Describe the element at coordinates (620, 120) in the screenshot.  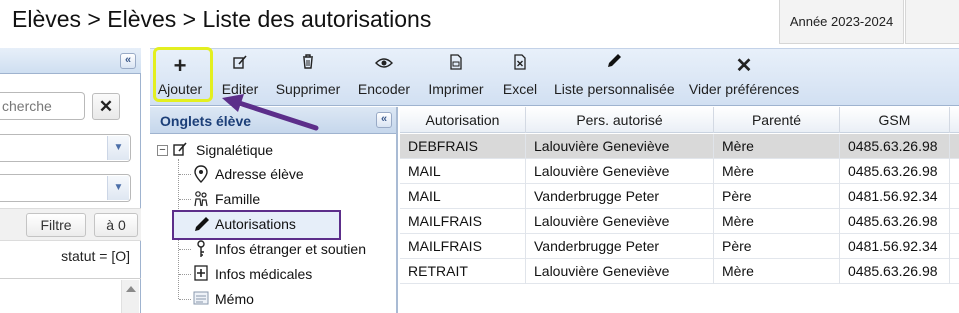
I see `column-header-pers-autorise: Pers. autorisé` at that location.